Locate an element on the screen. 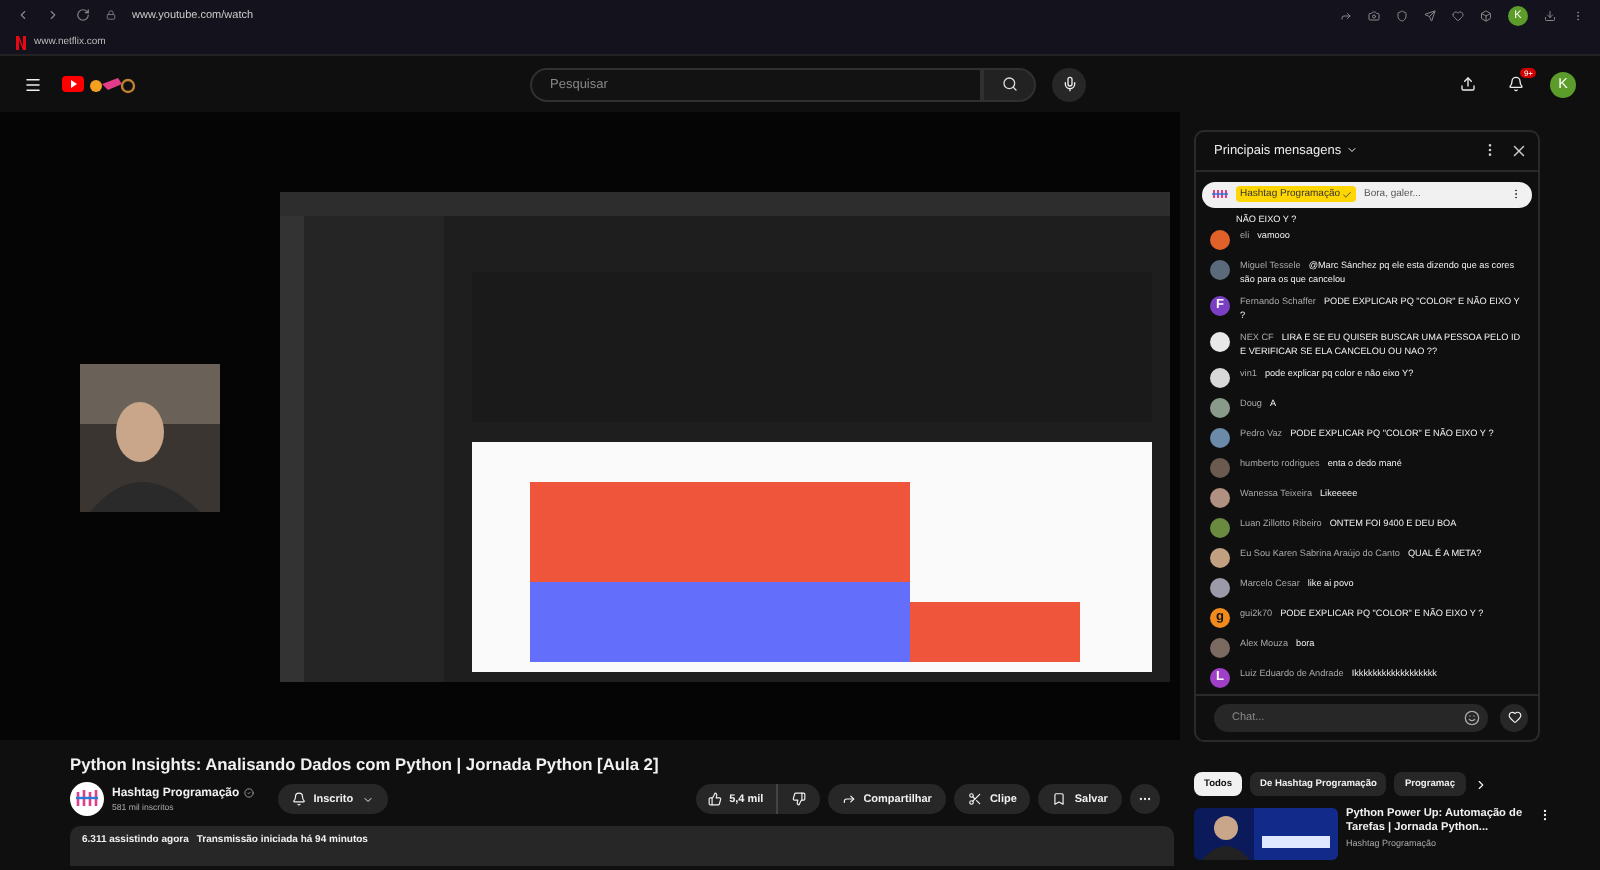  back-icon is located at coordinates (23, 15).